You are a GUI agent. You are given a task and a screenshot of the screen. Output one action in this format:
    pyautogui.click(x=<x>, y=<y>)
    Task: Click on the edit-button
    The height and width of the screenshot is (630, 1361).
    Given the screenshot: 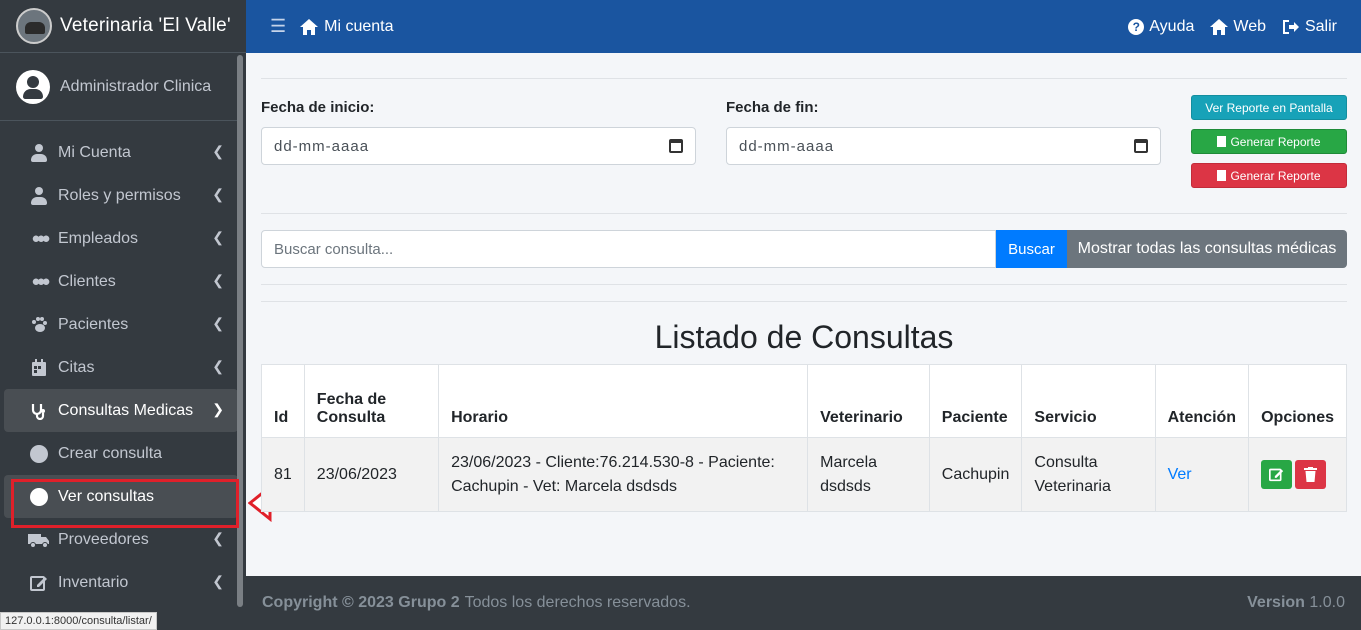 What is the action you would take?
    pyautogui.click(x=1277, y=474)
    